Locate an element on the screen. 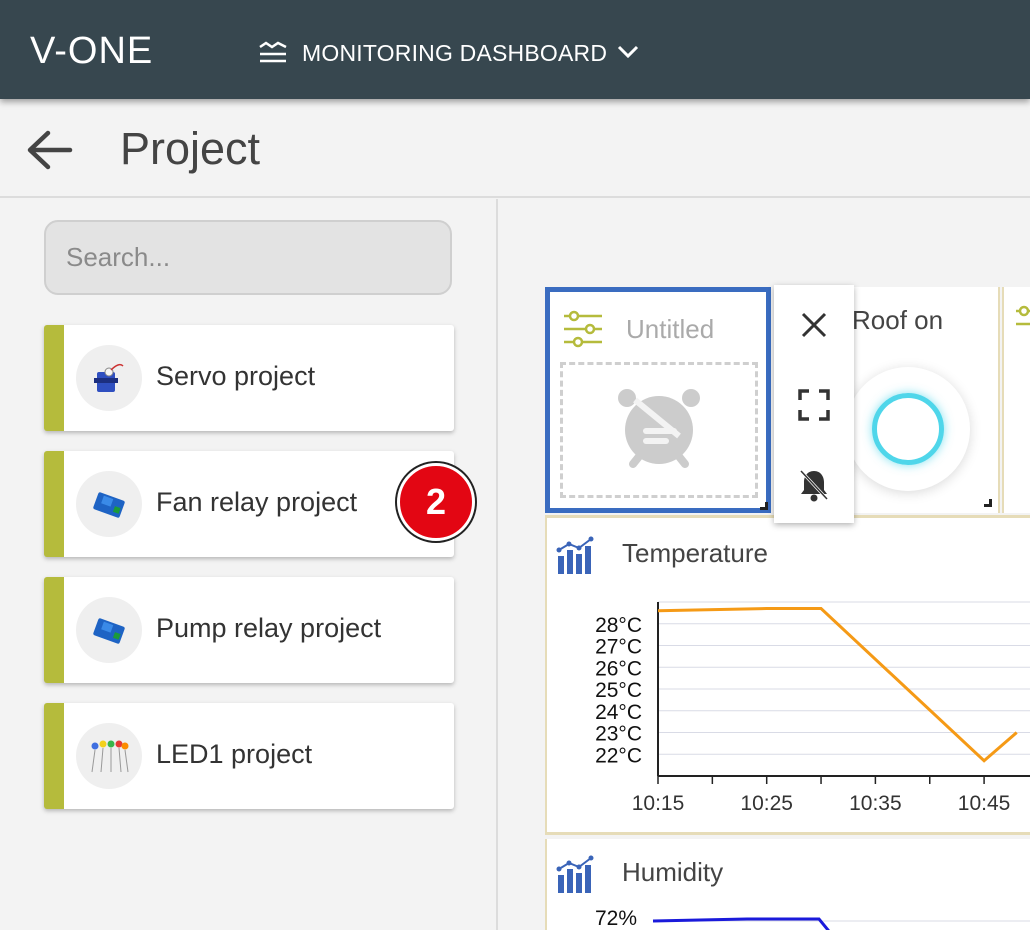  led-thumbnail is located at coordinates (109, 756).